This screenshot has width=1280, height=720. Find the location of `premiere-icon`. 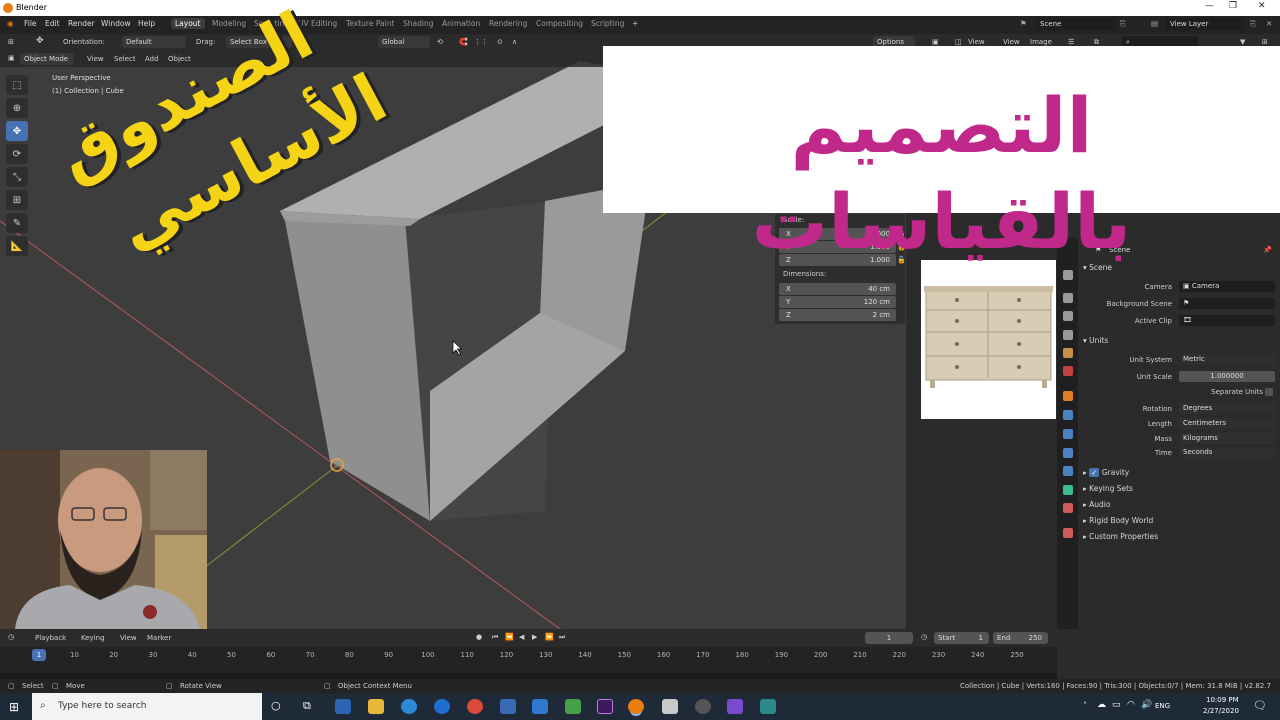

premiere-icon is located at coordinates (605, 706).